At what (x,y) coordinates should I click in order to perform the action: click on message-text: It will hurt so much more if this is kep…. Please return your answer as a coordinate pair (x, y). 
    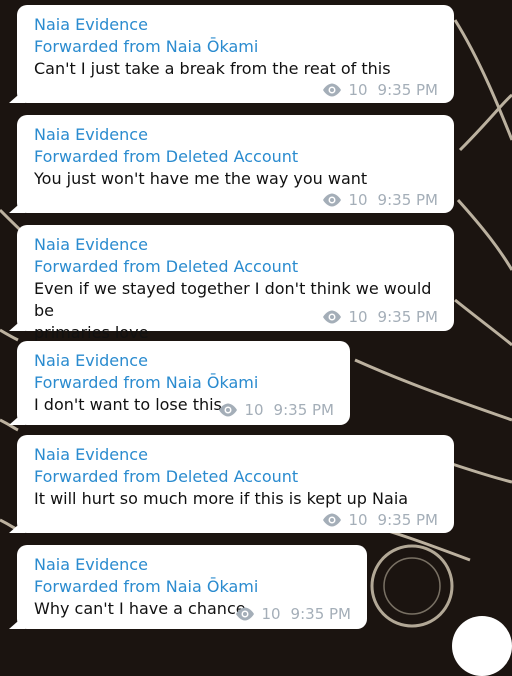
    Looking at the image, I should click on (221, 498).